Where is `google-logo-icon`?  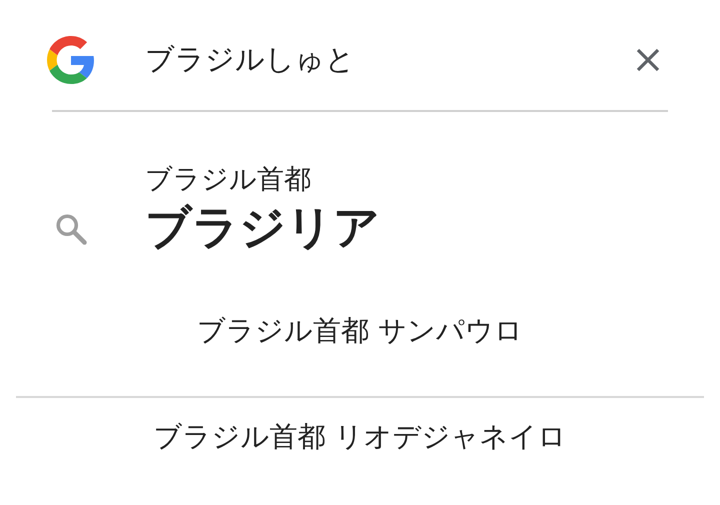 google-logo-icon is located at coordinates (71, 60).